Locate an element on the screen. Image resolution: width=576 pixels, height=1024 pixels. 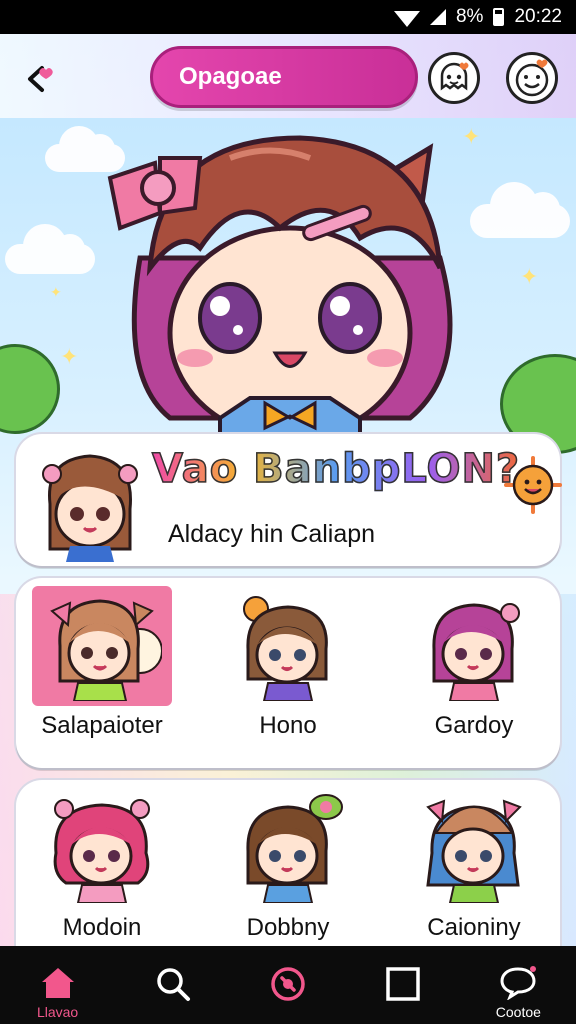
back-arrow-icon is located at coordinates (40, 79).